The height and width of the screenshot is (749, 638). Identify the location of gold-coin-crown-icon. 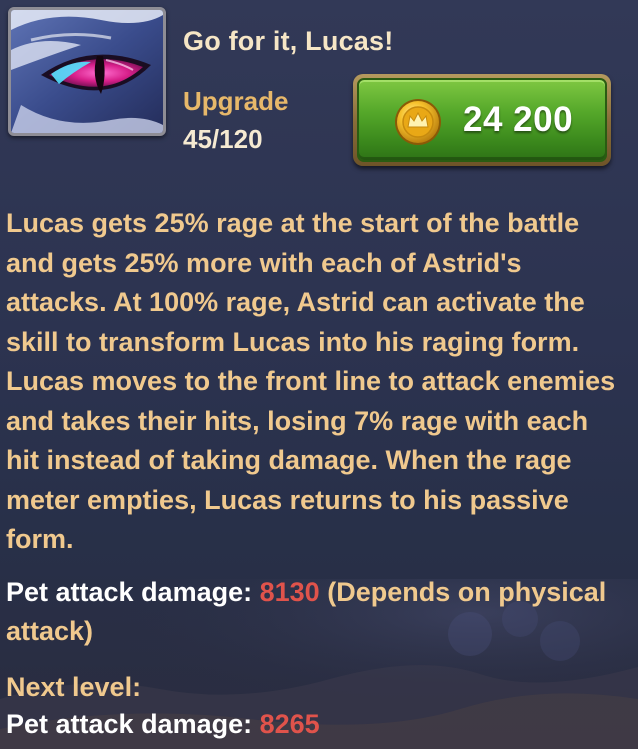
(418, 122).